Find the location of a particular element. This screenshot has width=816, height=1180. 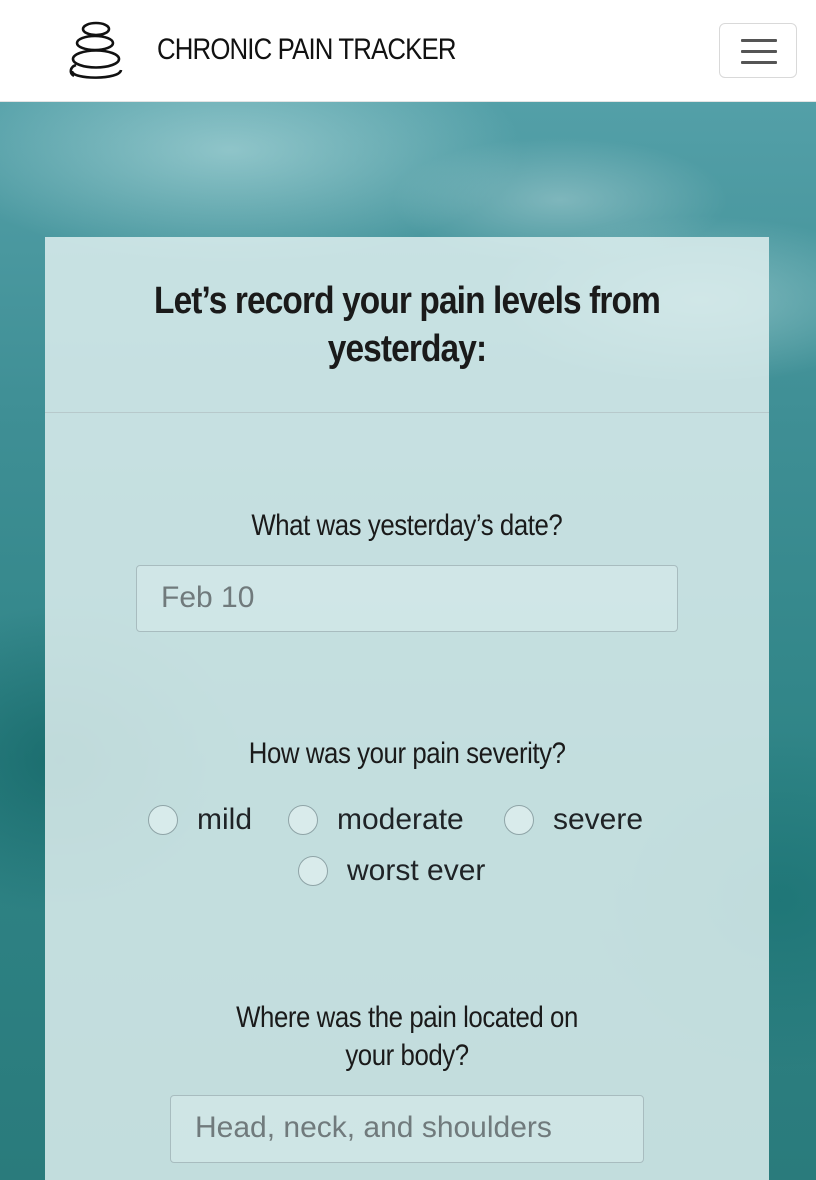

date-placeholder: Feb 10 is located at coordinates (208, 597).